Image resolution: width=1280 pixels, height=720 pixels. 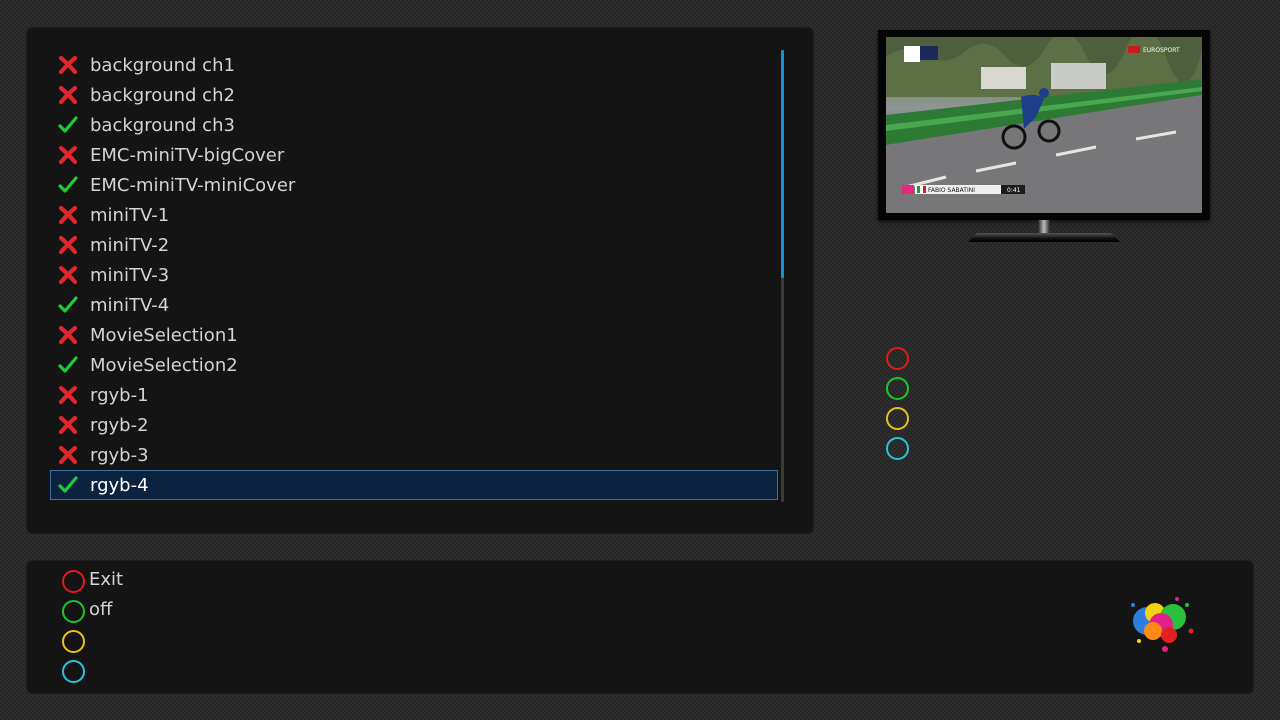 I want to click on skin-list-item: rgyb-2, so click(x=414, y=425).